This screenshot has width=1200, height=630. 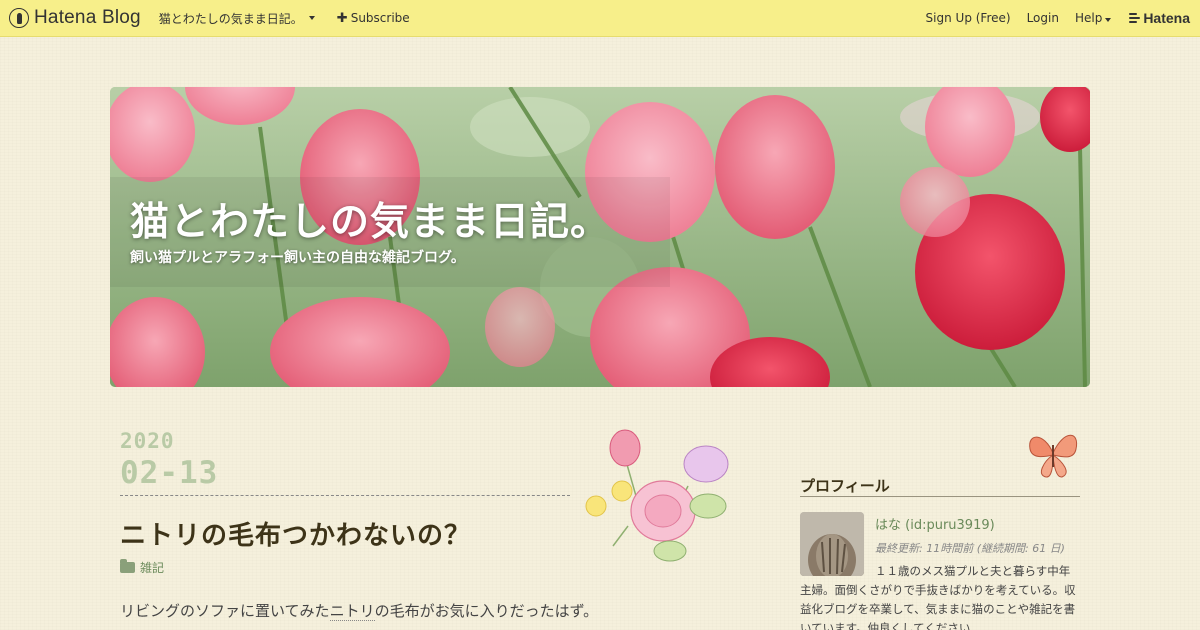 What do you see at coordinates (352, 611) in the screenshot?
I see `keyword-link: ニトリ` at bounding box center [352, 611].